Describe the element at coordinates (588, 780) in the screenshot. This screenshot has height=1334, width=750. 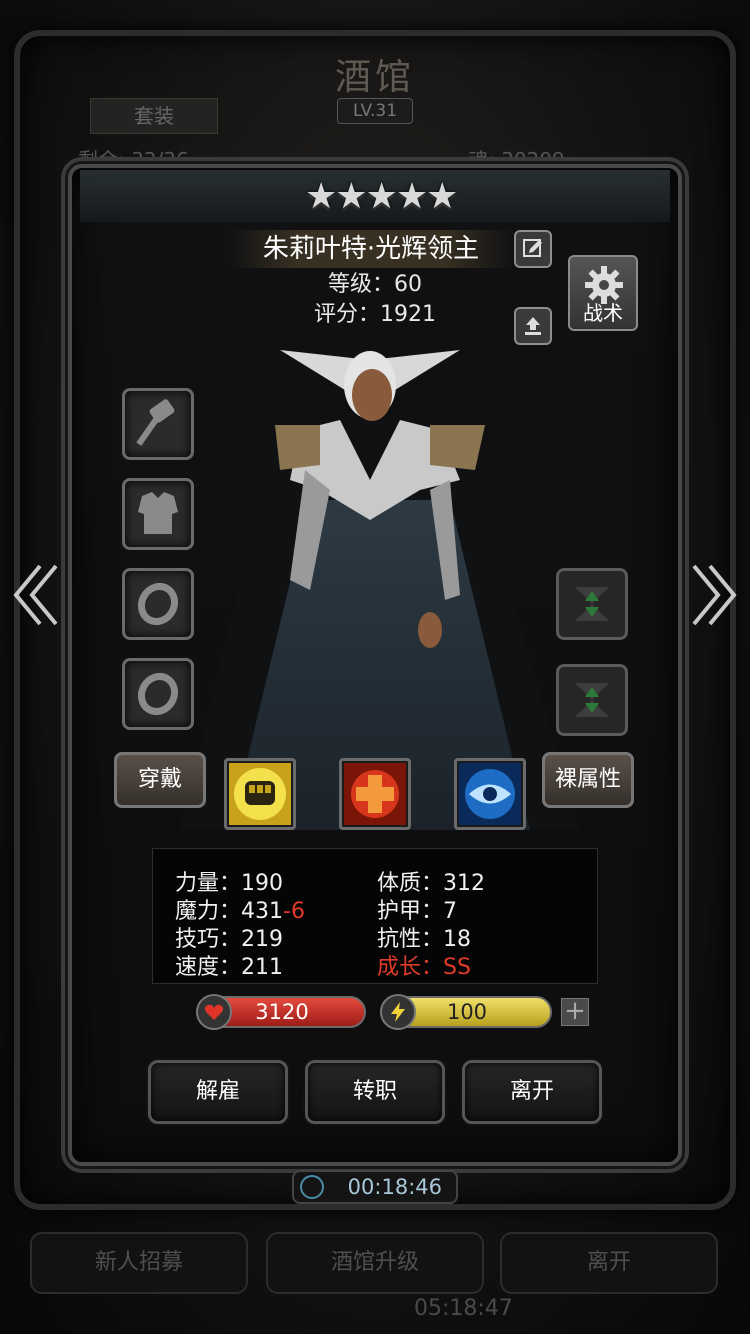
I see `bare-attributes-button: 裸属性` at that location.